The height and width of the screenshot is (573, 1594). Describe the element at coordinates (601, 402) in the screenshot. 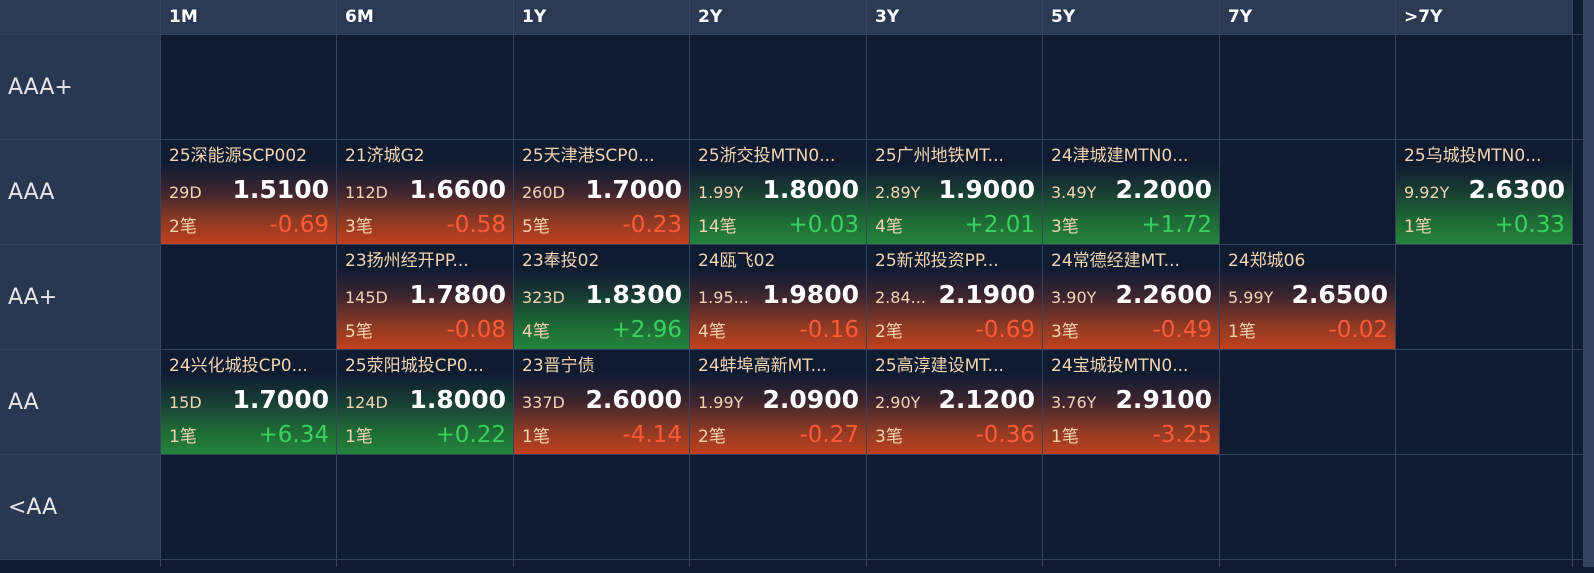

I see `bond-cell: 23晋宁债 337D 2.6000 1笔 -4.14` at that location.